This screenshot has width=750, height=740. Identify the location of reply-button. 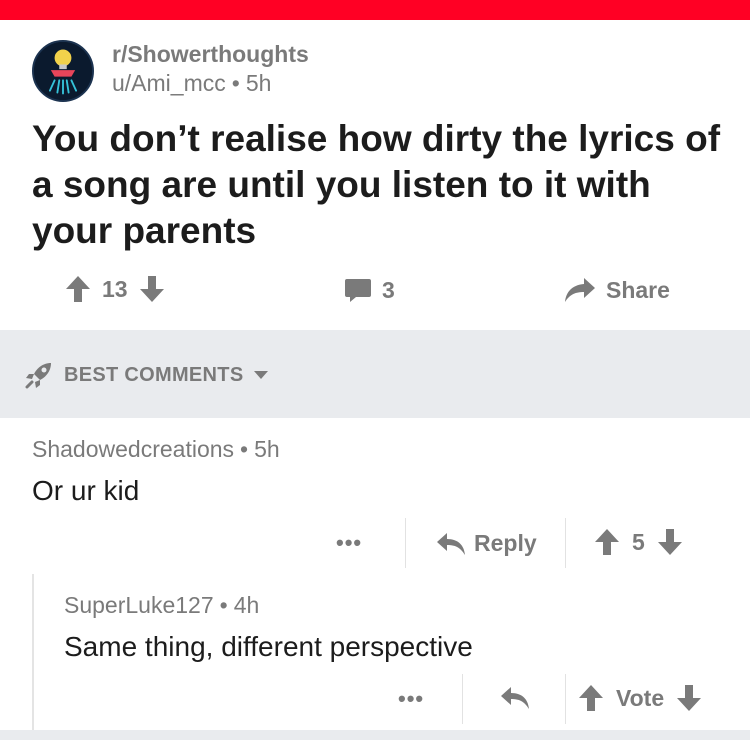
(515, 698).